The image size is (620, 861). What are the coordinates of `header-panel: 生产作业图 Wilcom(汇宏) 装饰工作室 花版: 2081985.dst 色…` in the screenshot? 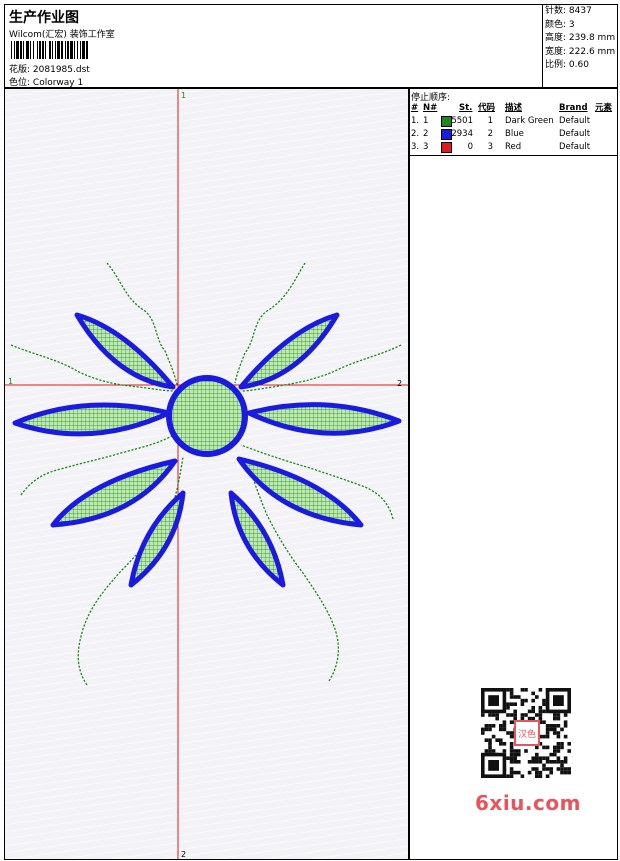 It's located at (273, 46).